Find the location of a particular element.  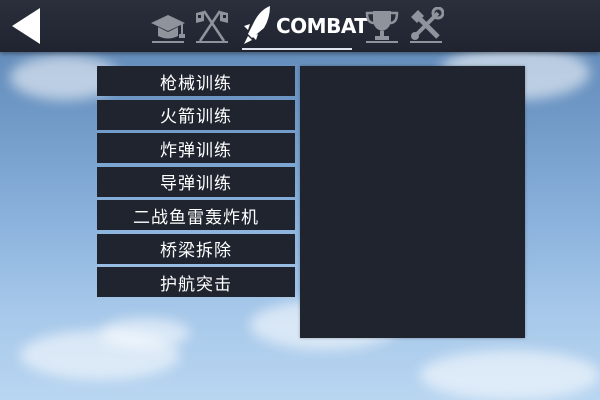

rocket-icon is located at coordinates (257, 25).